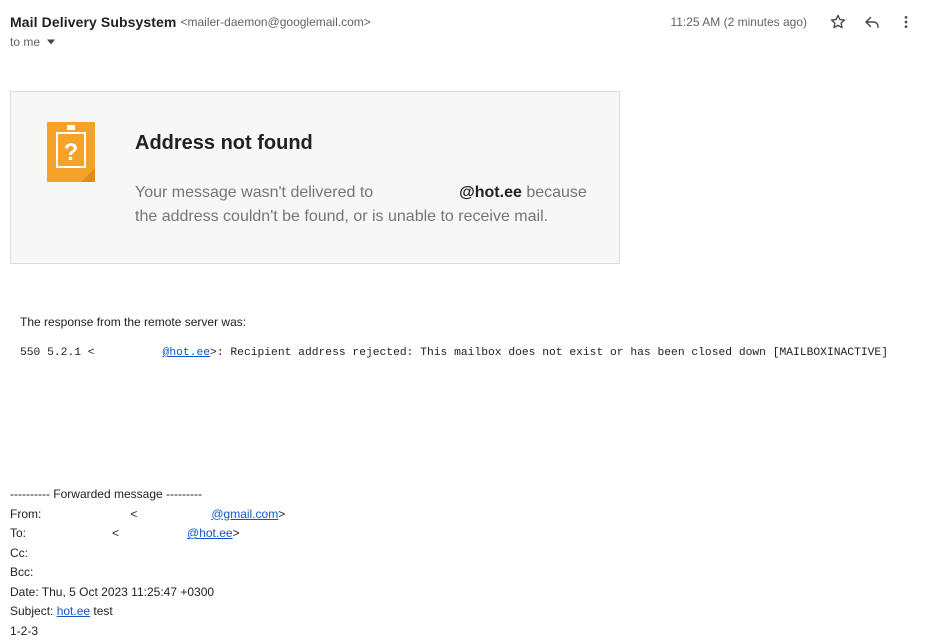 The height and width of the screenshot is (643, 933). I want to click on subject-rest: test, so click(103, 611).